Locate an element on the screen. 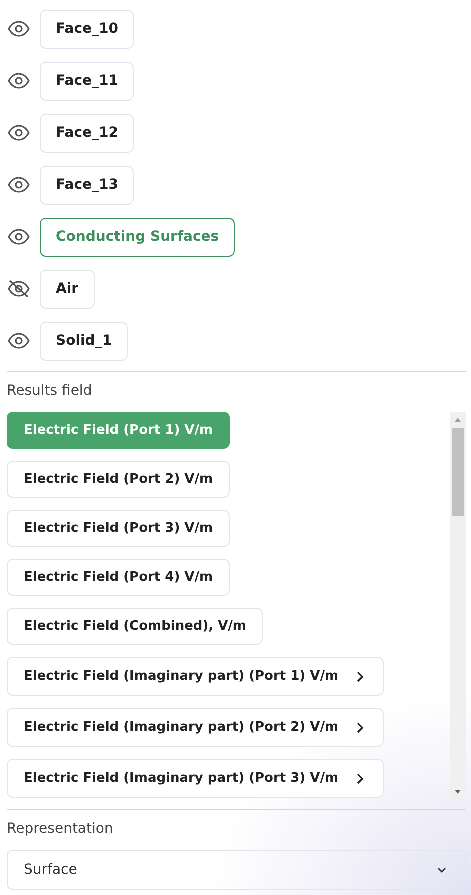 The width and height of the screenshot is (471, 895). result-field-button: Electric Field (Imaginary part) (Port 2) V/m is located at coordinates (195, 727).